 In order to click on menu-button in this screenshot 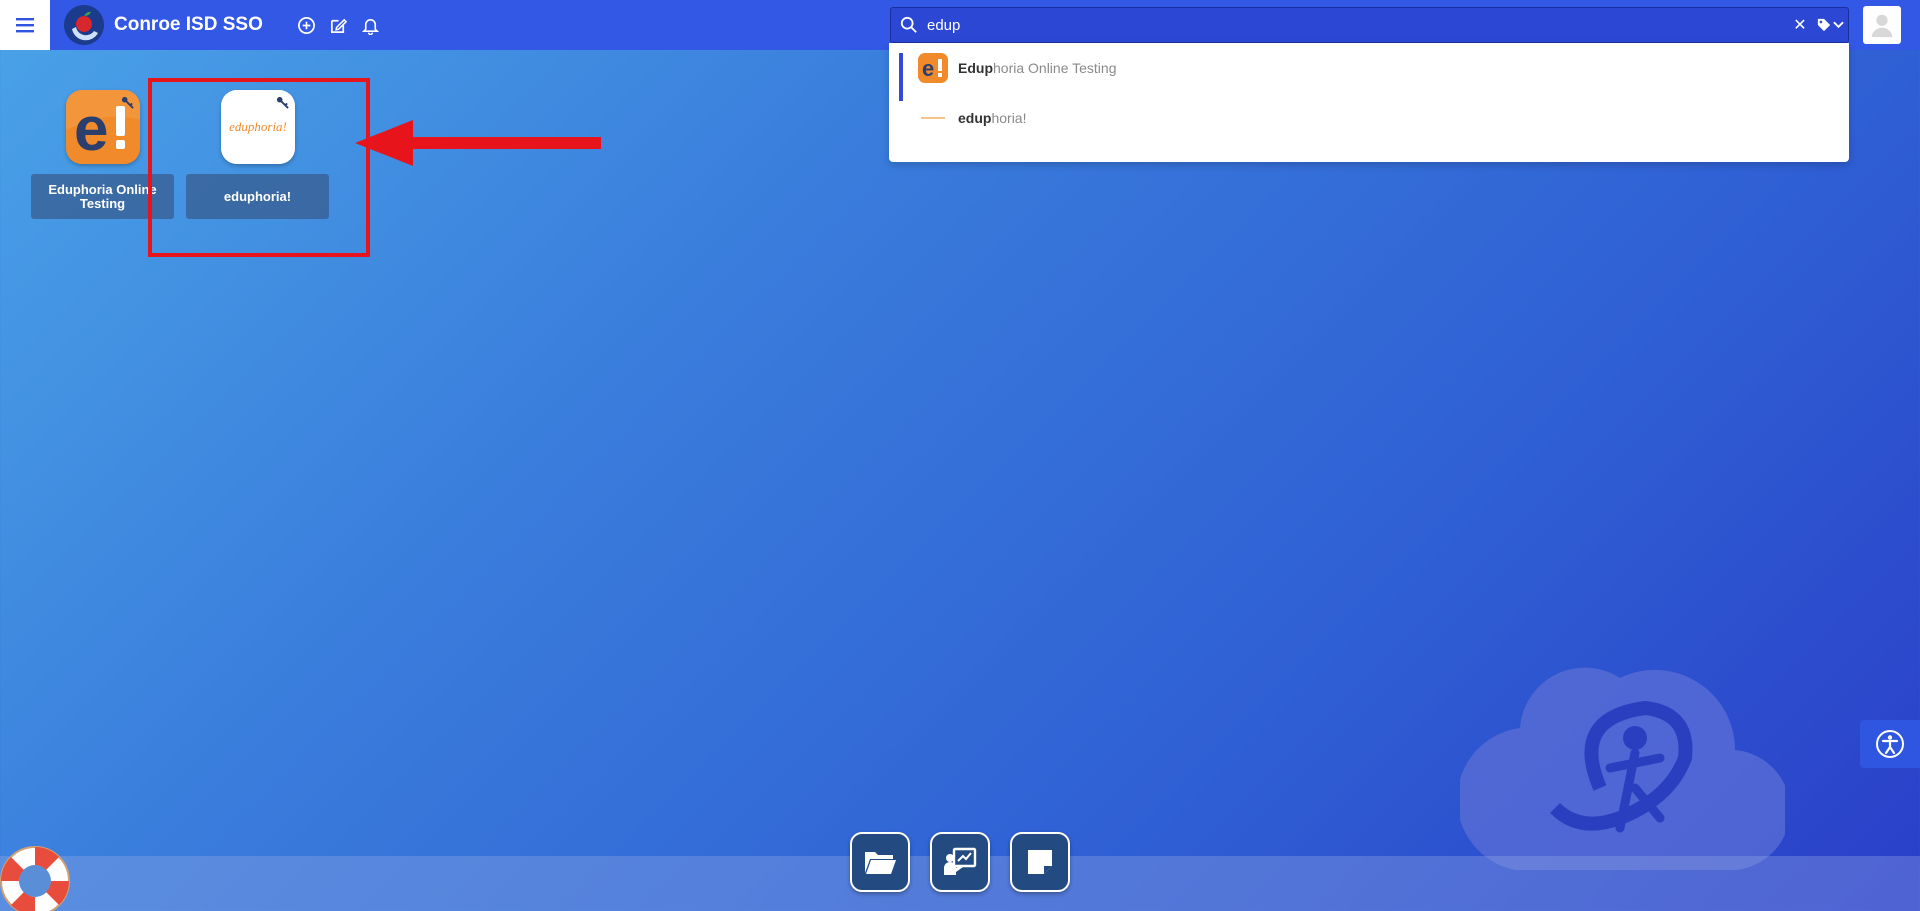, I will do `click(25, 25)`.